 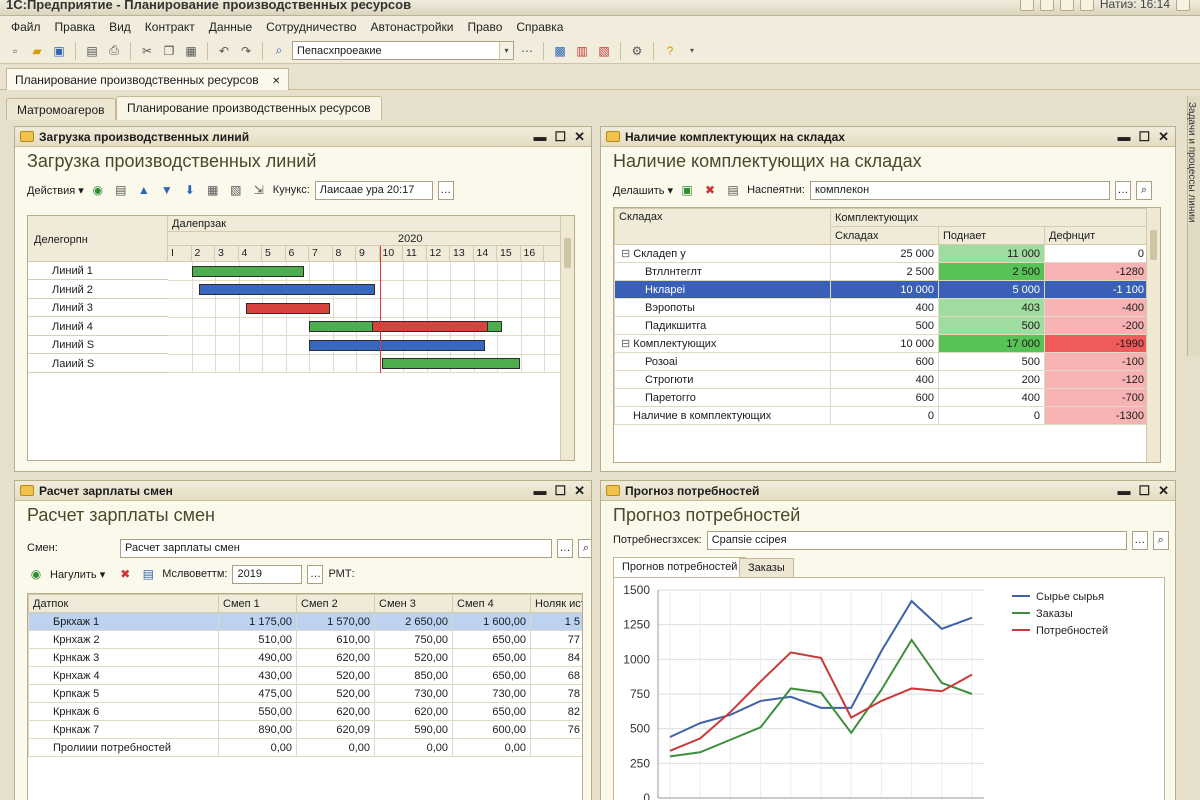 I want to click on gantt-row-label: Линий 3, so click(x=98, y=308).